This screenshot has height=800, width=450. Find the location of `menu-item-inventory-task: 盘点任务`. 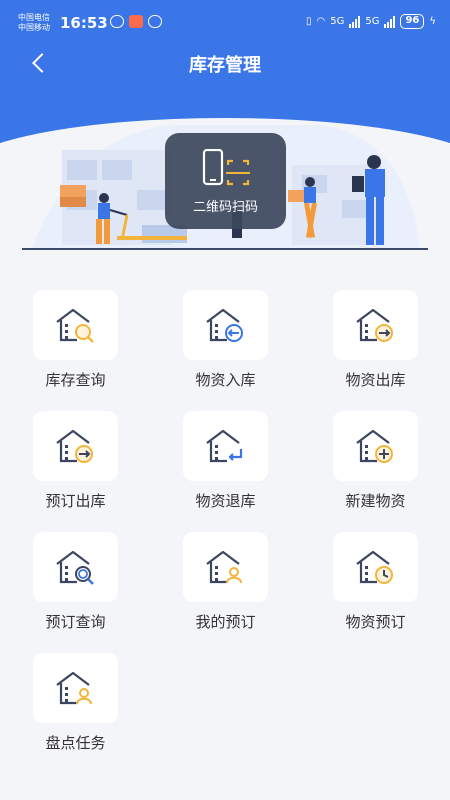

menu-item-inventory-task: 盘点任务 is located at coordinates (80, 703).